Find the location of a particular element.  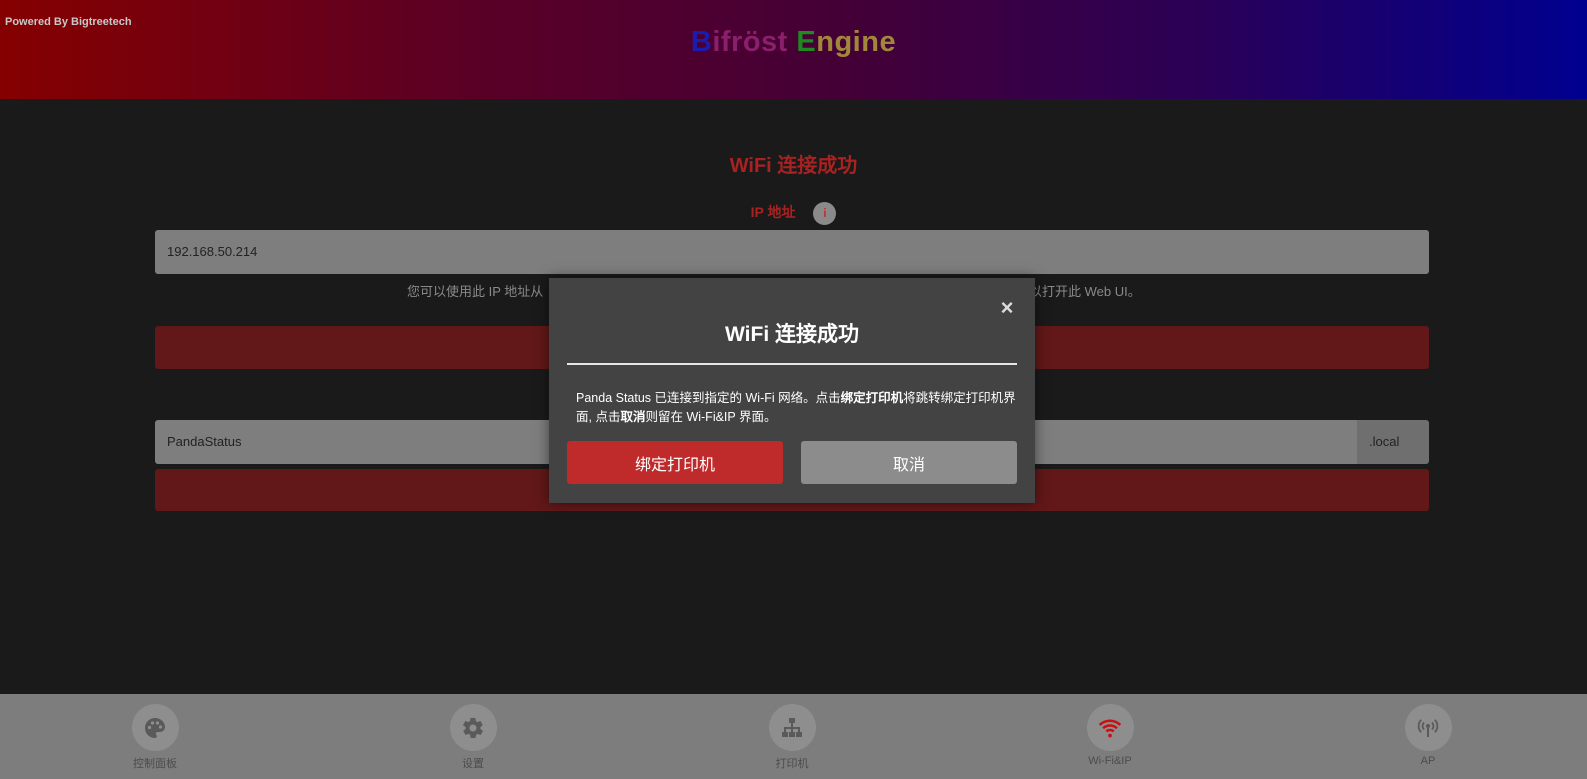

bottom-nav: 控制面板 设置 打印机 Wi-Fi&IP AP is located at coordinates (793, 736).